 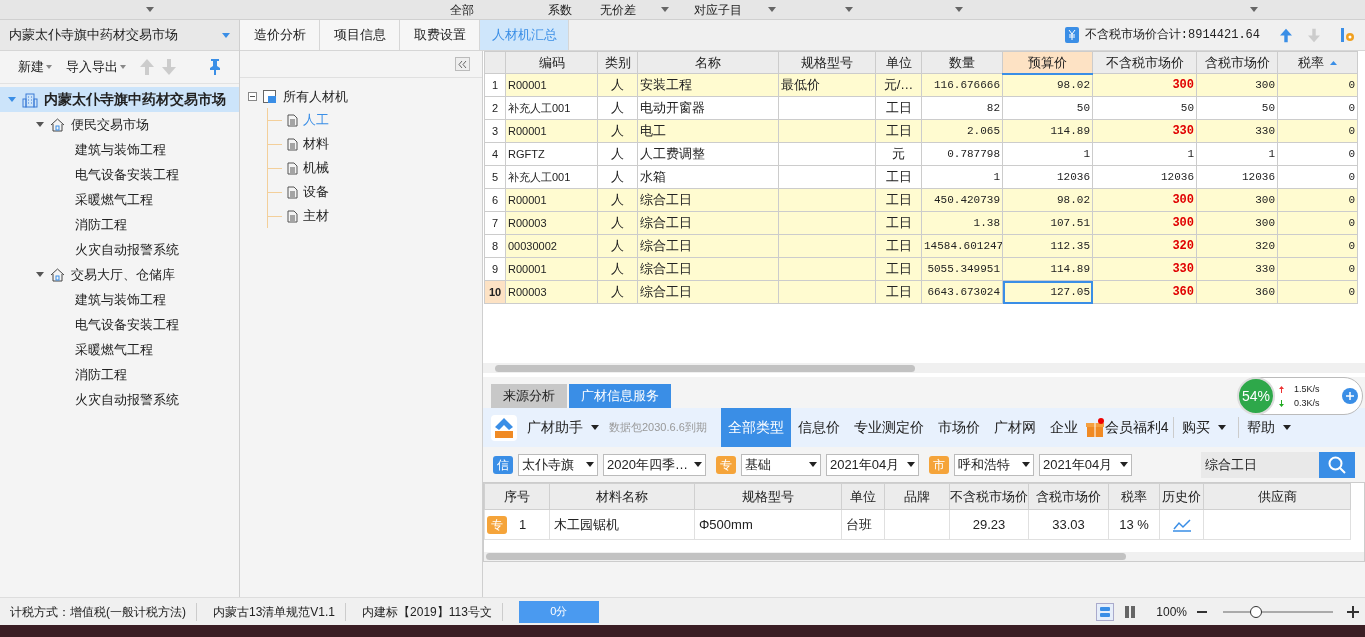 I want to click on collapse-button, so click(x=462, y=64).